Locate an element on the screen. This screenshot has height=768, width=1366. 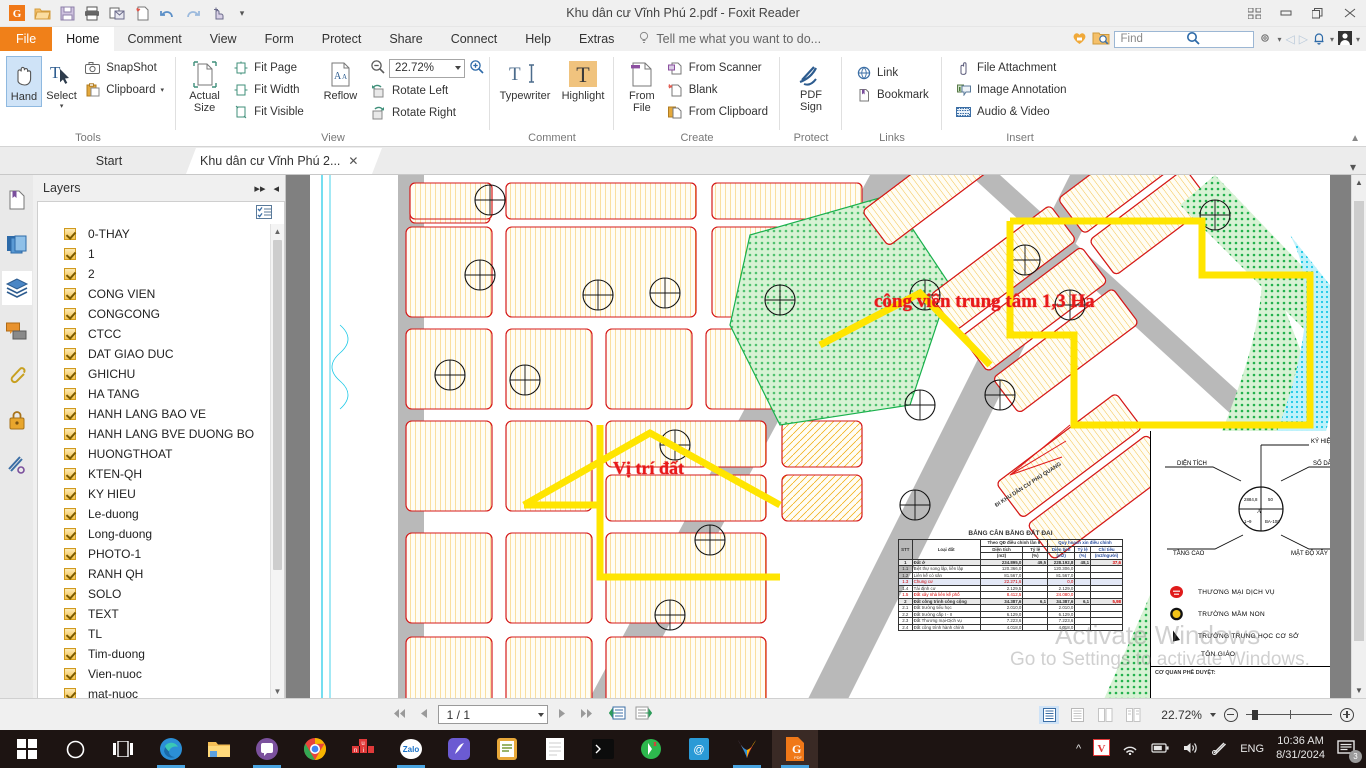
layer-row: TEXT is located at coordinates (154, 614).